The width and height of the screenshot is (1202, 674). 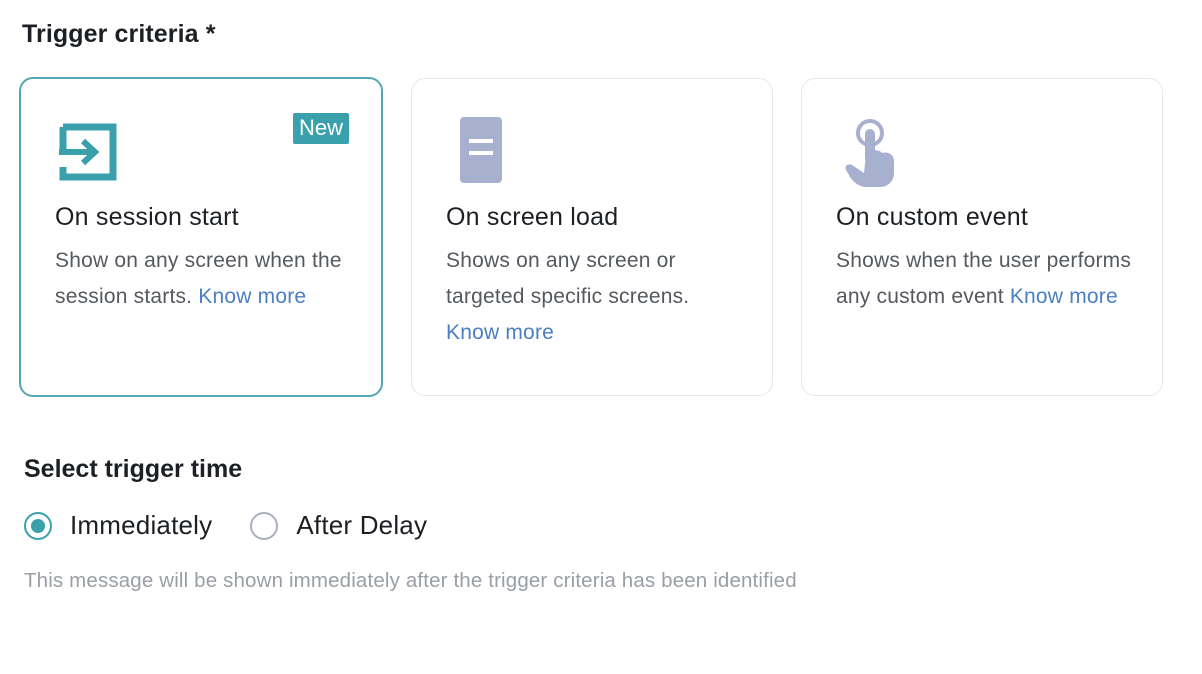 What do you see at coordinates (87, 151) in the screenshot?
I see `login-arrow-icon` at bounding box center [87, 151].